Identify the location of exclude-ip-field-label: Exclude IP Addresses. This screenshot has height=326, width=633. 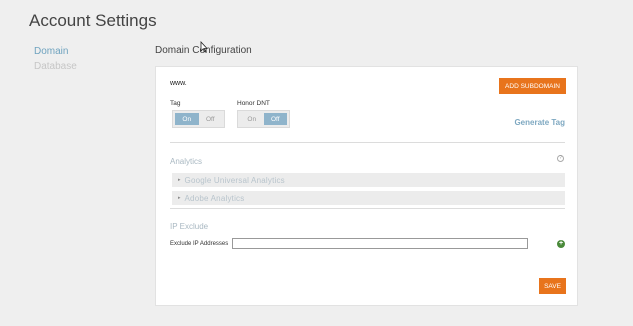
(199, 244).